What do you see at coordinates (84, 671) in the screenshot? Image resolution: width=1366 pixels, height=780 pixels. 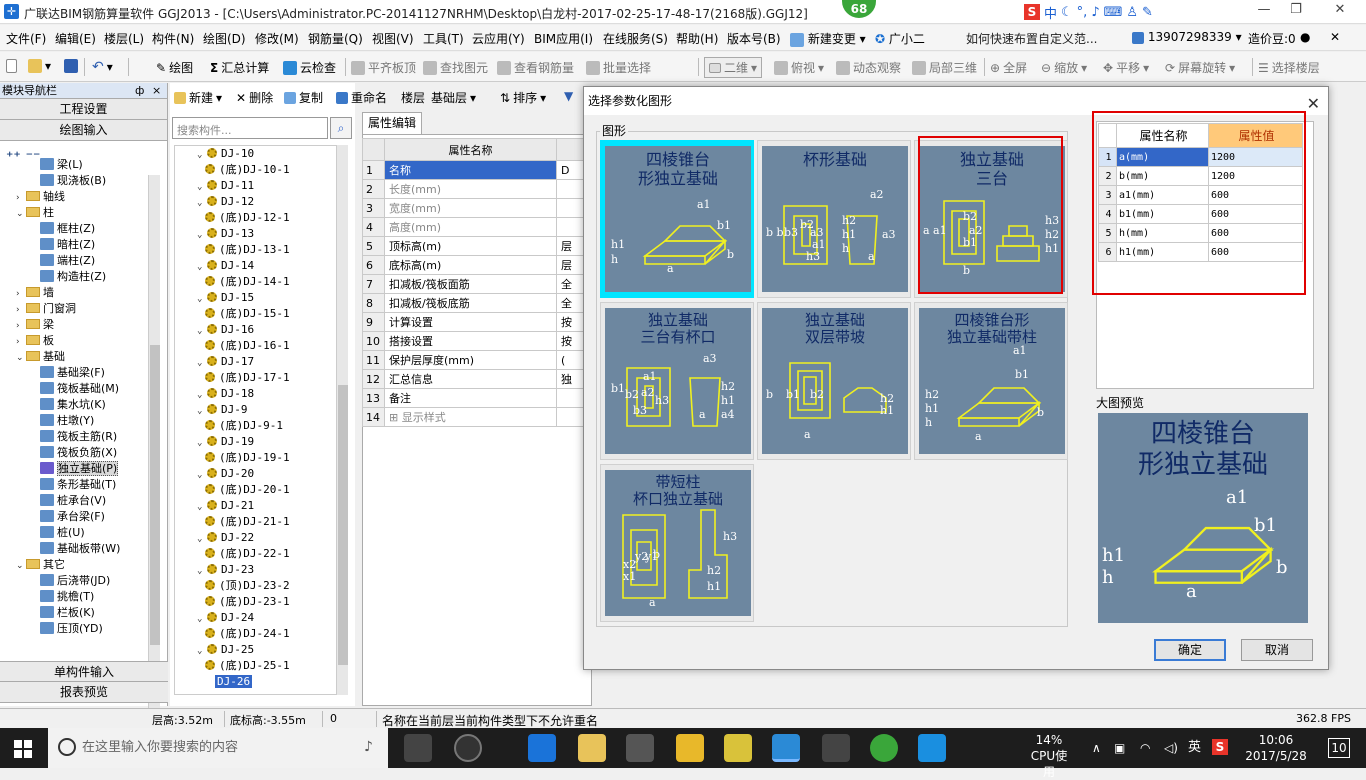 I see `single-component-button: 单构件输入` at bounding box center [84, 671].